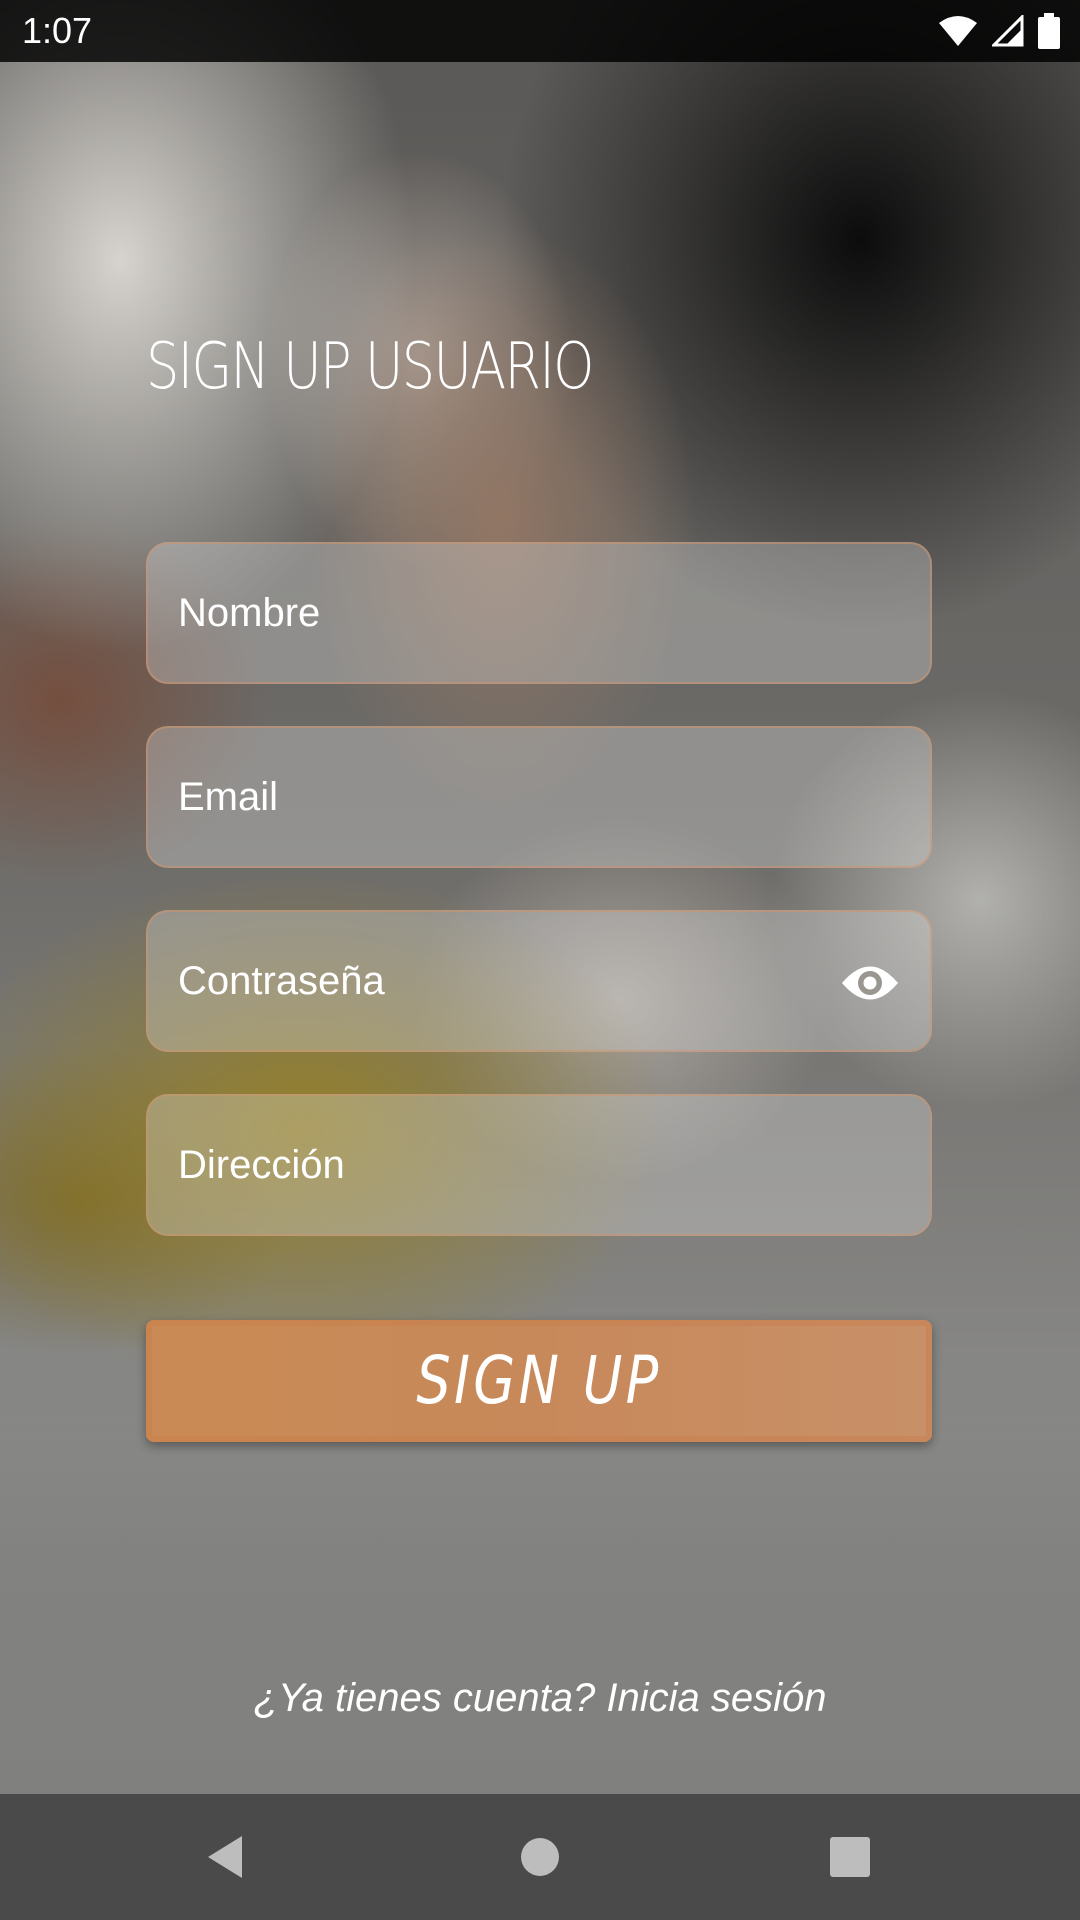 Image resolution: width=1080 pixels, height=1920 pixels. Describe the element at coordinates (528, 613) in the screenshot. I see `nombre-input` at that location.